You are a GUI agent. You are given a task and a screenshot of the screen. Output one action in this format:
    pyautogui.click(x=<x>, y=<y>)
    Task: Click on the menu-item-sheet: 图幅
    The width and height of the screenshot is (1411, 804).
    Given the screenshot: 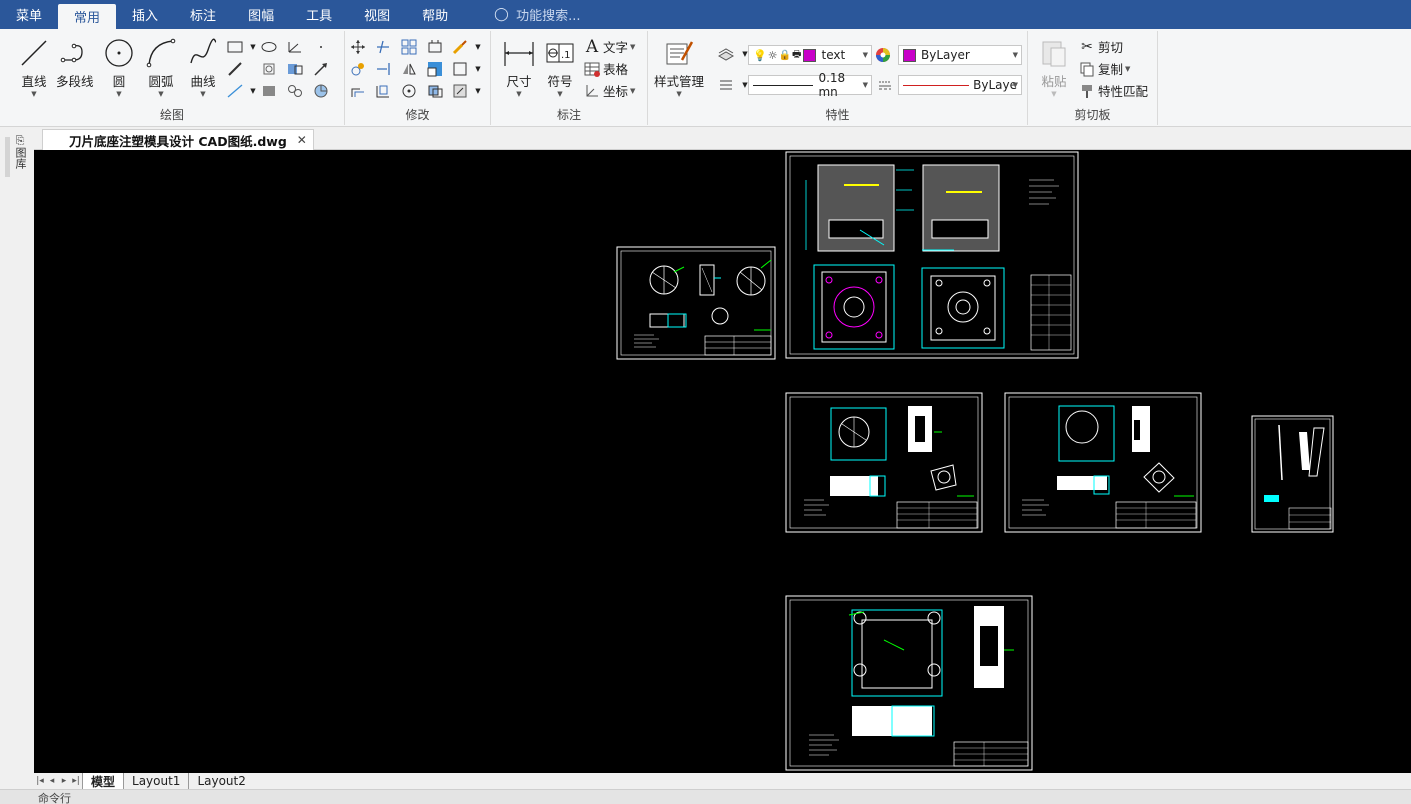 What is the action you would take?
    pyautogui.click(x=261, y=14)
    